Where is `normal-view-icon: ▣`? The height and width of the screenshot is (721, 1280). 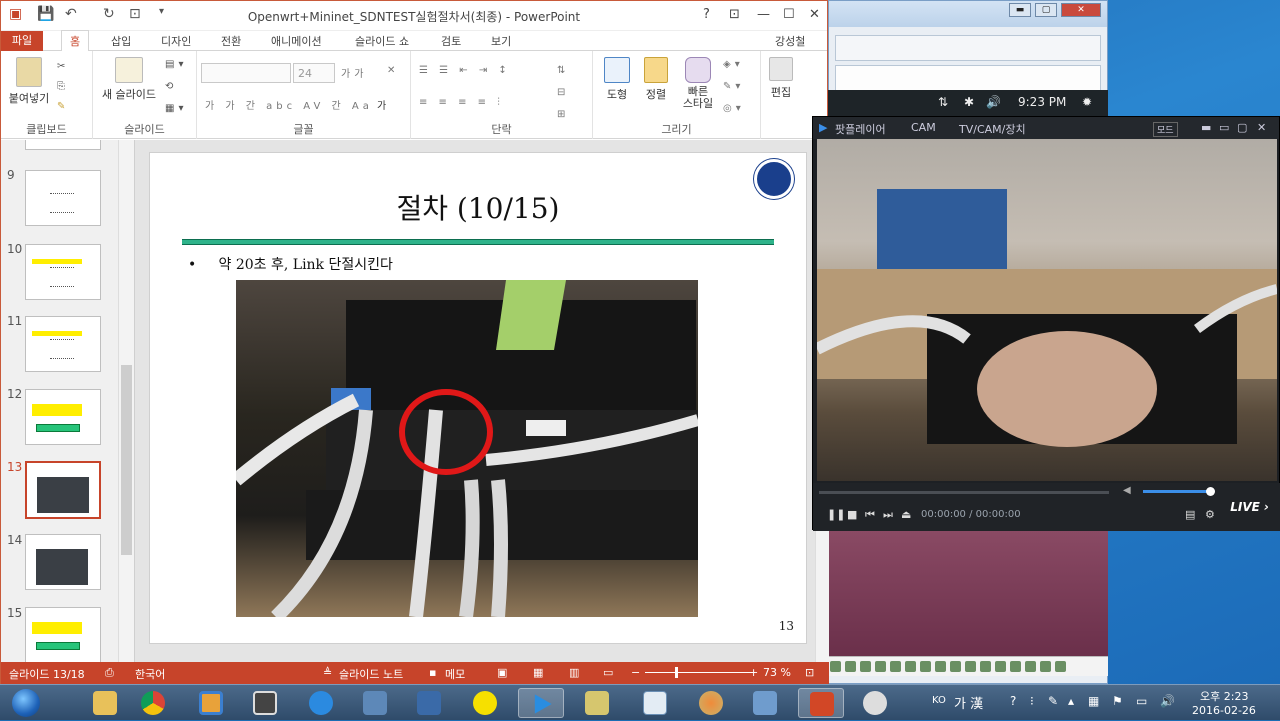 normal-view-icon: ▣ is located at coordinates (502, 672).